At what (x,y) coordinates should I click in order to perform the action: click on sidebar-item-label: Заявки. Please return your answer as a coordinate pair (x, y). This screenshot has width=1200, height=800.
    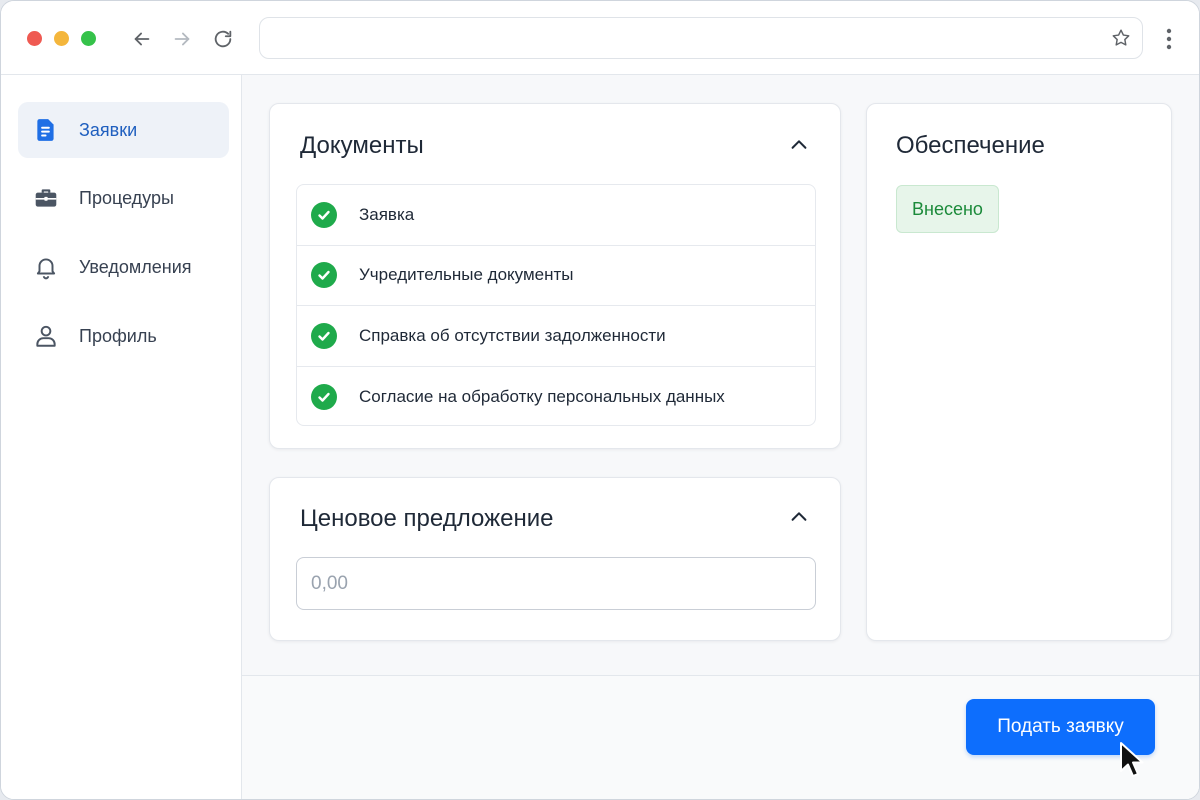
    Looking at the image, I should click on (108, 129).